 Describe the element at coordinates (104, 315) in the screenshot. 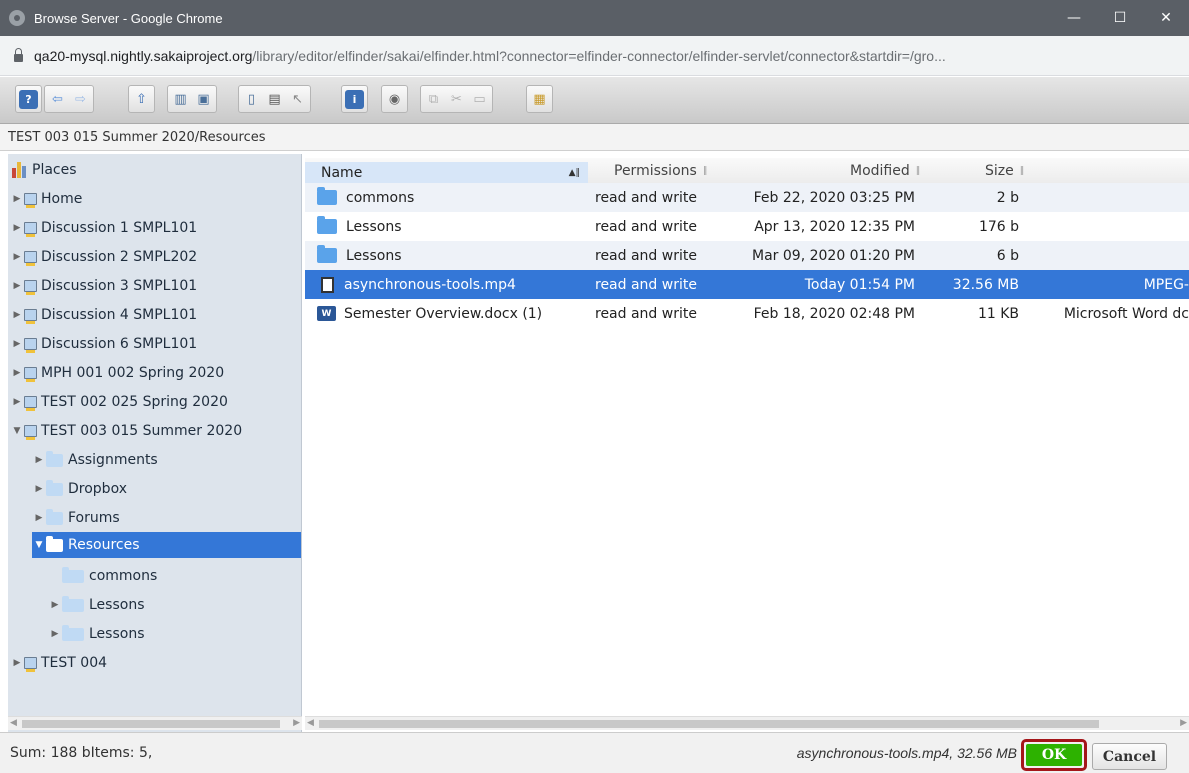

I see `tree-item-discussion-4: ▶ Discussion 4 SMPL101` at that location.